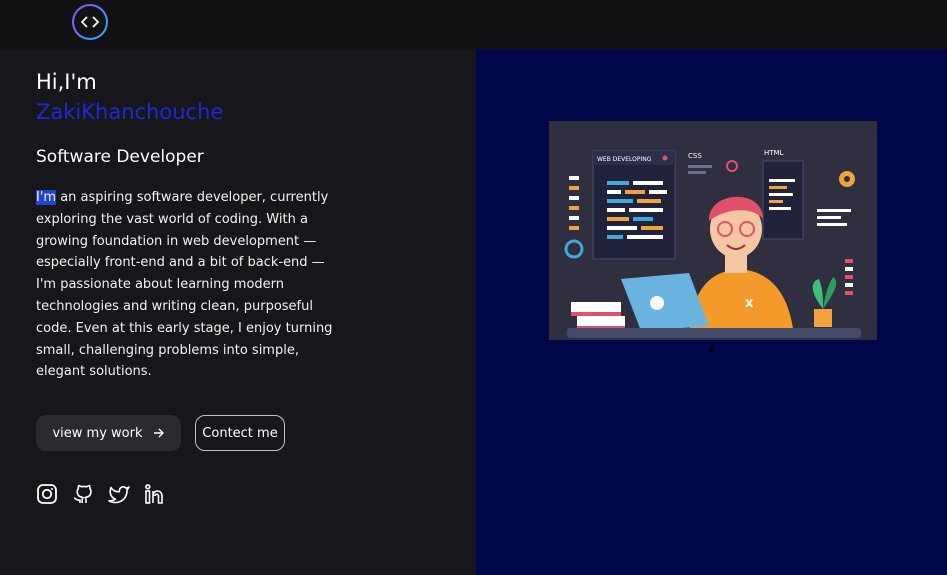 The height and width of the screenshot is (575, 947). What do you see at coordinates (101, 494) in the screenshot?
I see `social-links` at bounding box center [101, 494].